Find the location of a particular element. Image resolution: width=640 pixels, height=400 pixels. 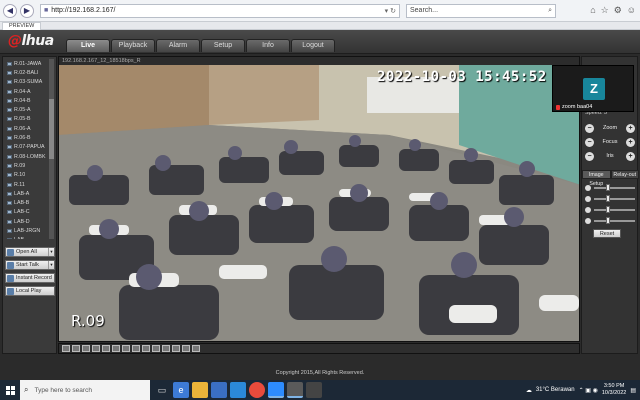

fit-icon is located at coordinates (196, 348).